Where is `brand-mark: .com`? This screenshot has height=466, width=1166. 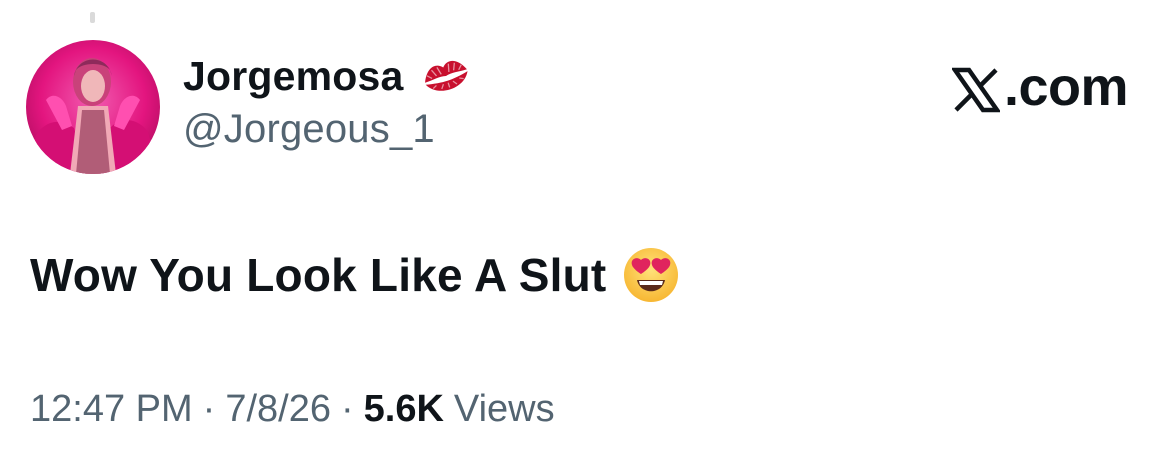
brand-mark: .com is located at coordinates (1039, 87).